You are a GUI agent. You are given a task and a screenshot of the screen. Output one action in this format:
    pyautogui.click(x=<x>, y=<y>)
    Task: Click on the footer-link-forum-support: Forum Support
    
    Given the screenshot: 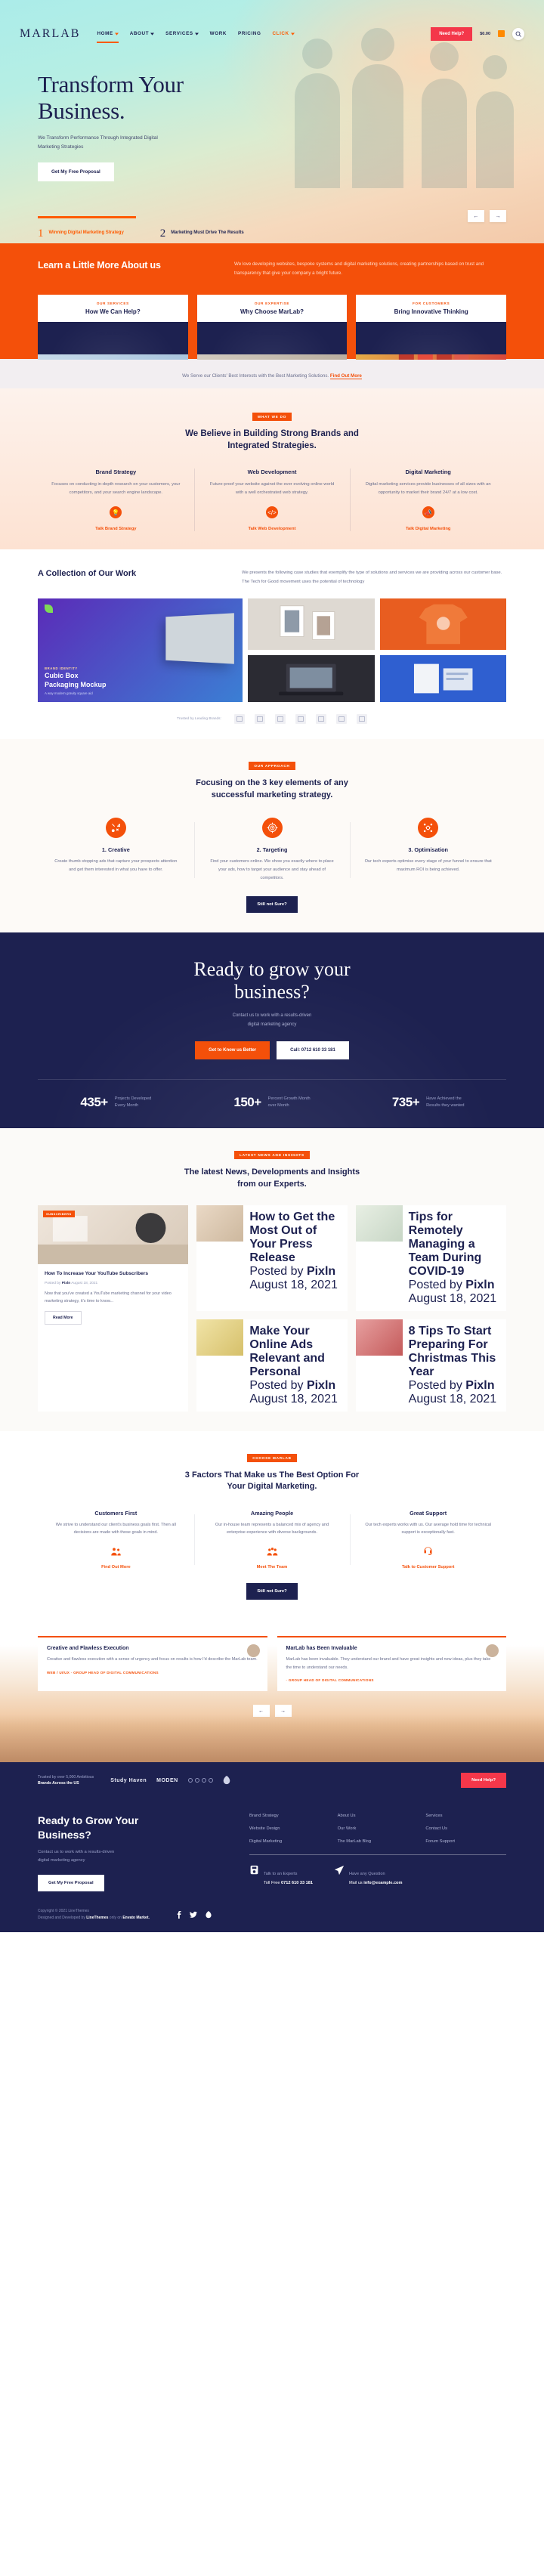 What is the action you would take?
    pyautogui.click(x=465, y=1841)
    